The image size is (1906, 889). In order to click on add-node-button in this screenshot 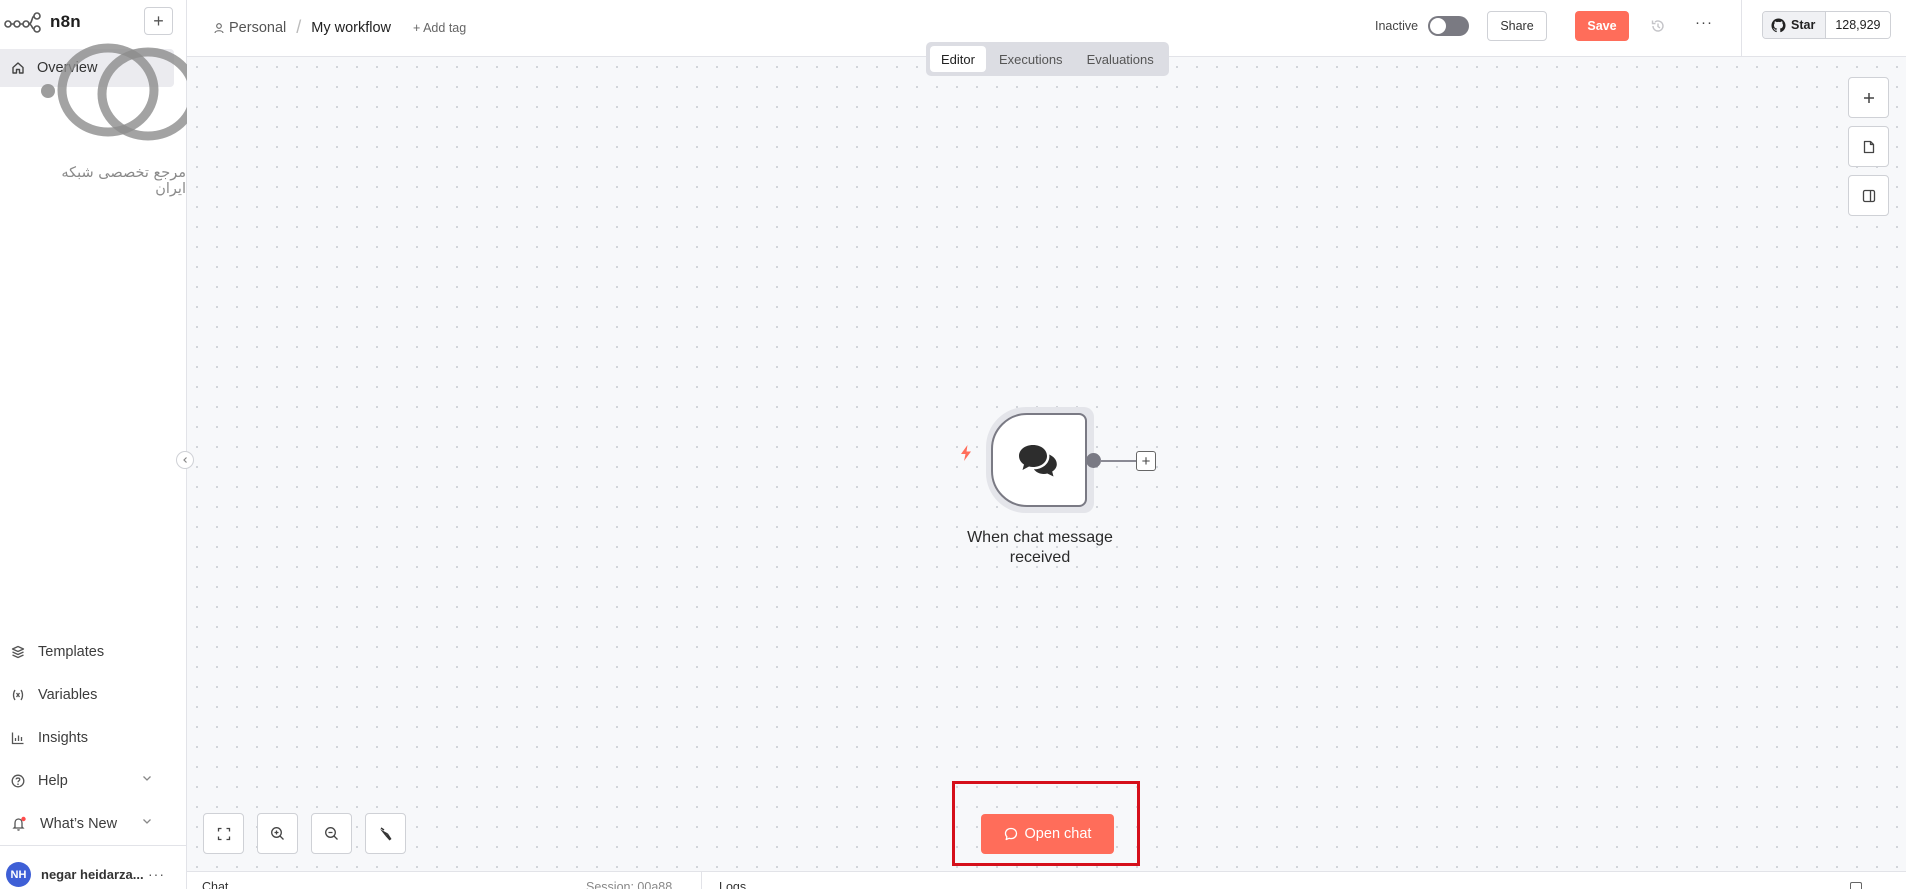, I will do `click(1868, 97)`.